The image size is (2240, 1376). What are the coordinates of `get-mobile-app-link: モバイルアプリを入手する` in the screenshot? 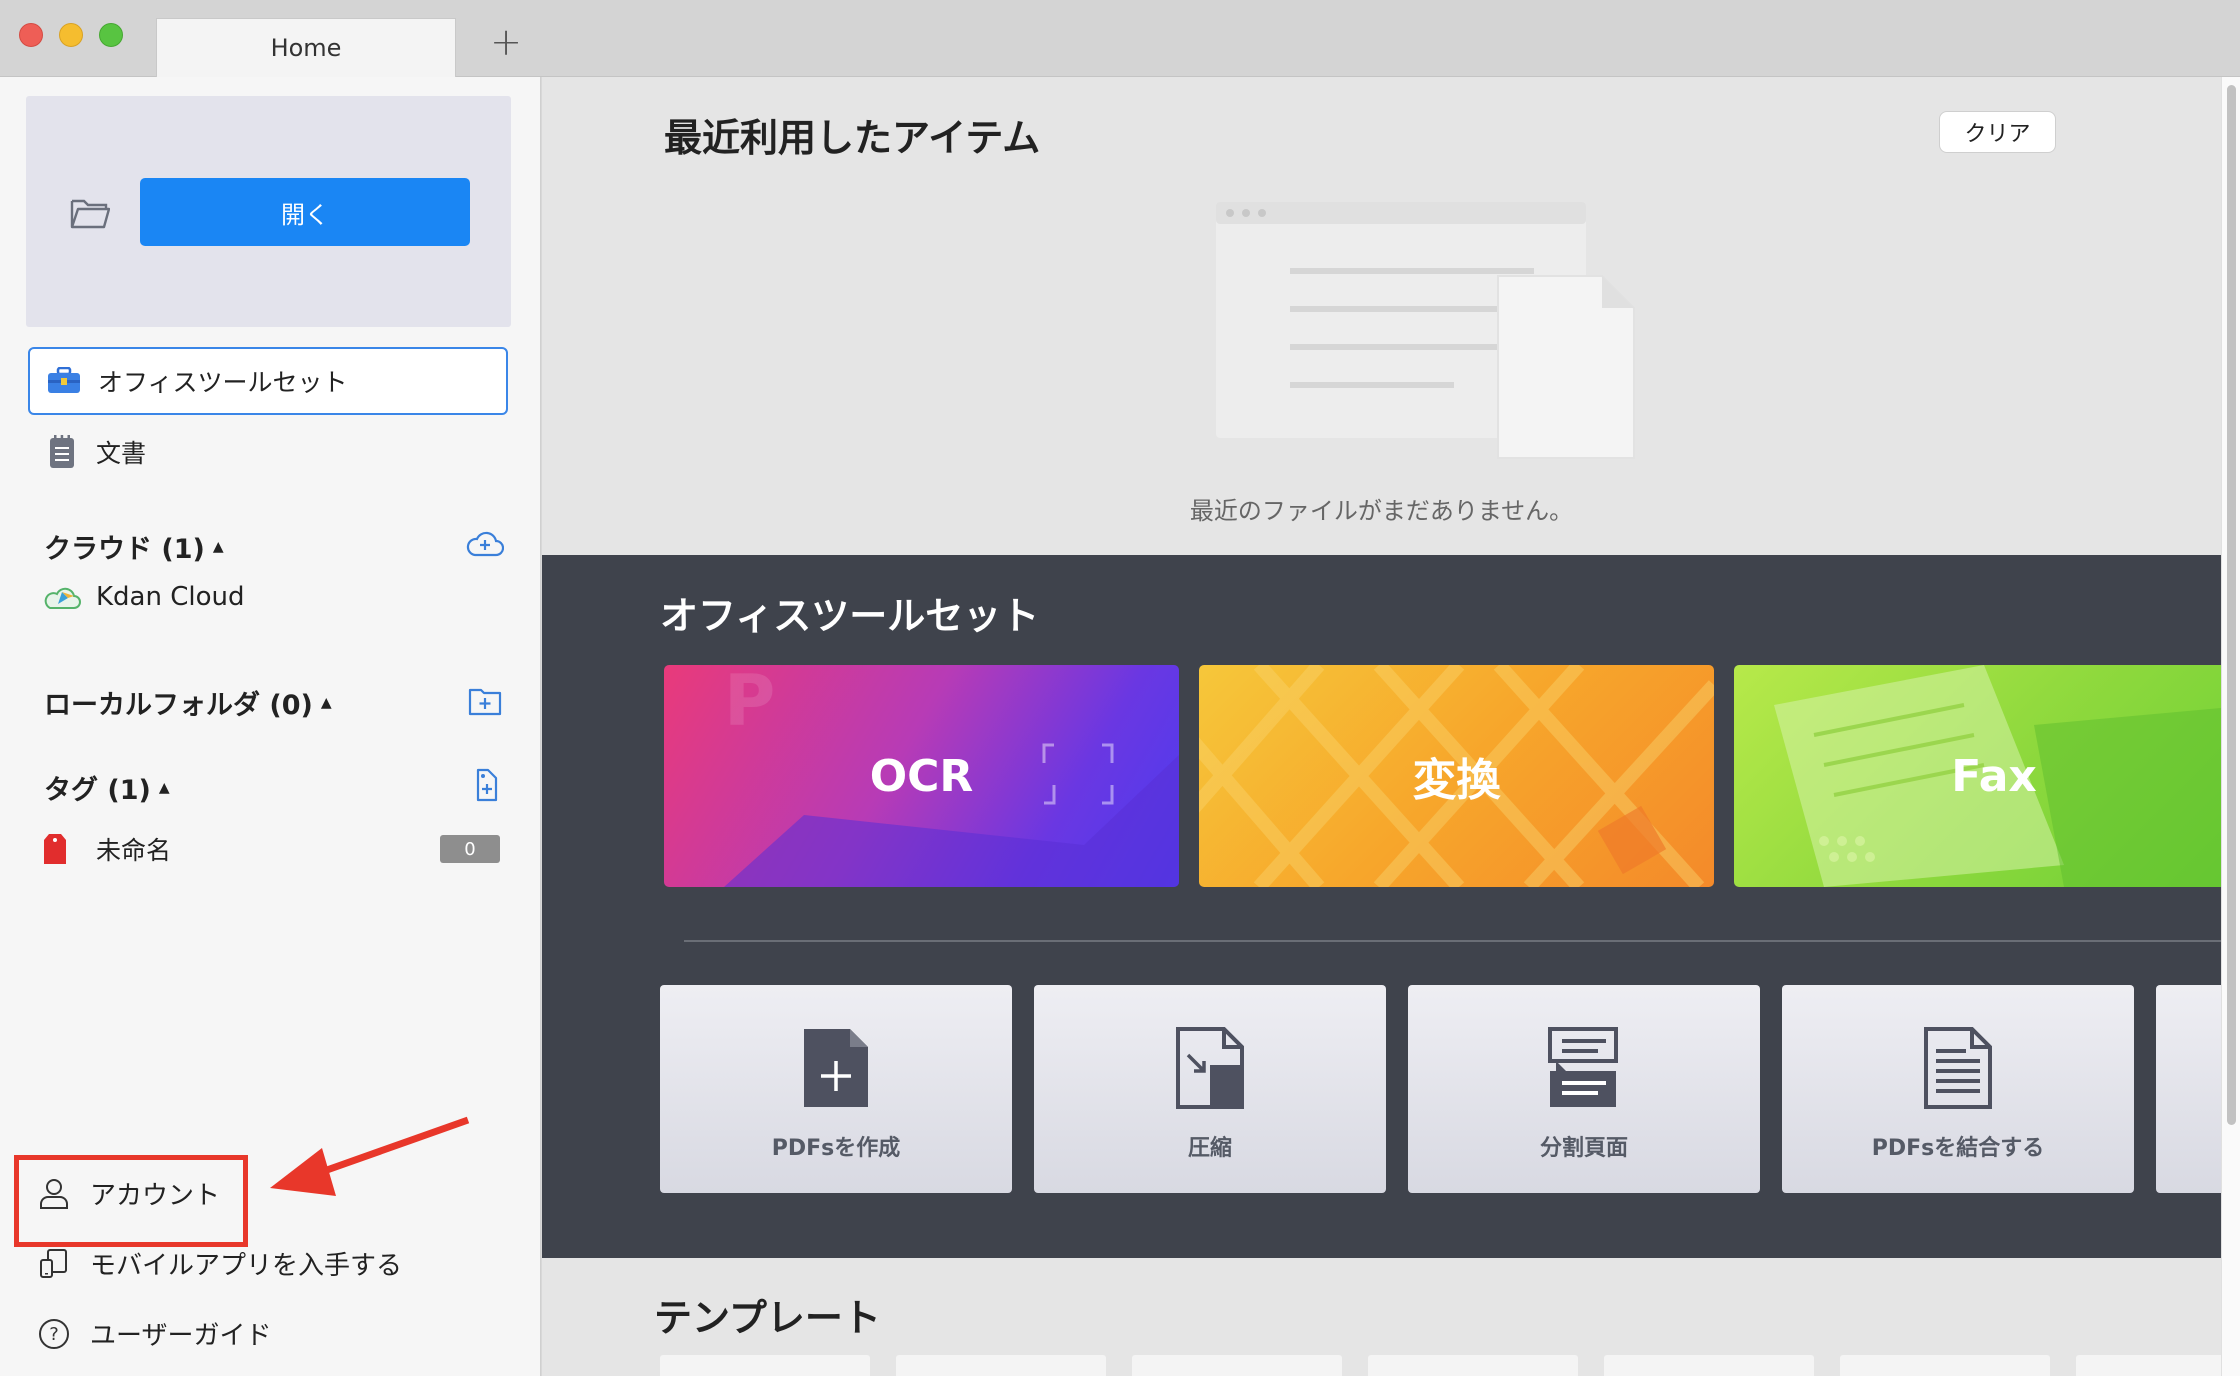 It's located at (219, 1263).